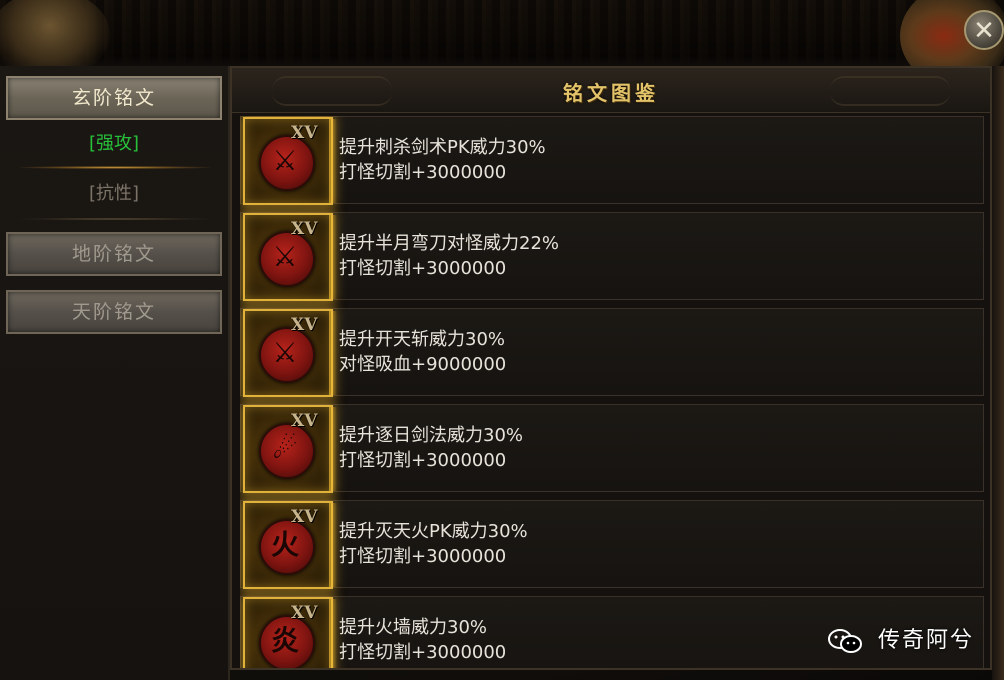 The image size is (1004, 680). I want to click on close-icon: ✕, so click(984, 31).